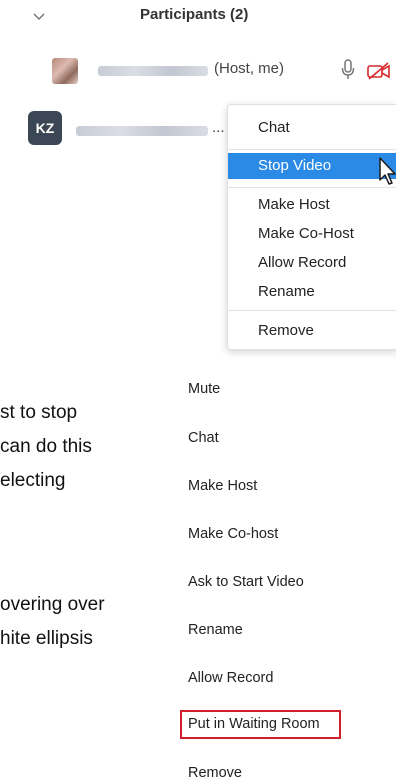  Describe the element at coordinates (249, 68) in the screenshot. I see `host-tag: (Host, me)` at that location.